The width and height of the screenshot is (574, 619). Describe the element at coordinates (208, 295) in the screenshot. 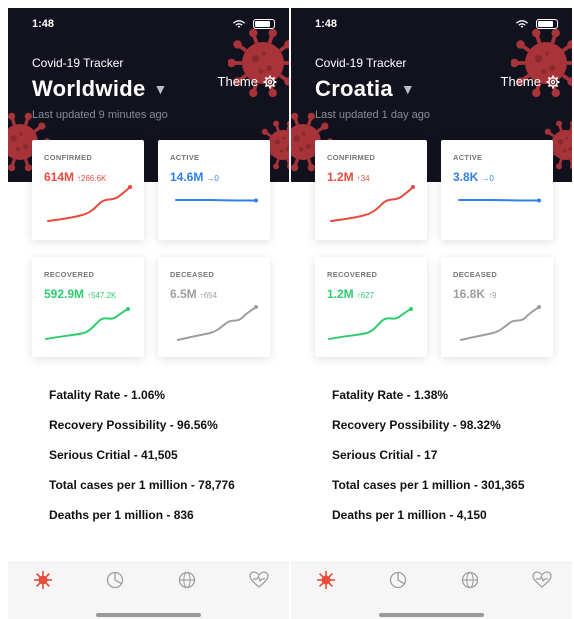

I see `card-delta: ↑654` at that location.